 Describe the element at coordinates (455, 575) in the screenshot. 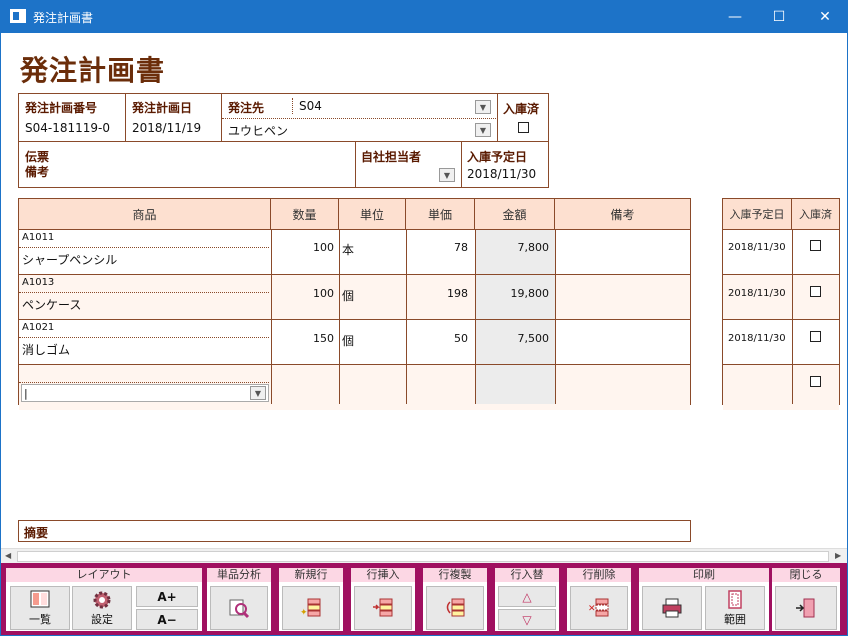

I see `copy-row-group-title: 行複製` at that location.